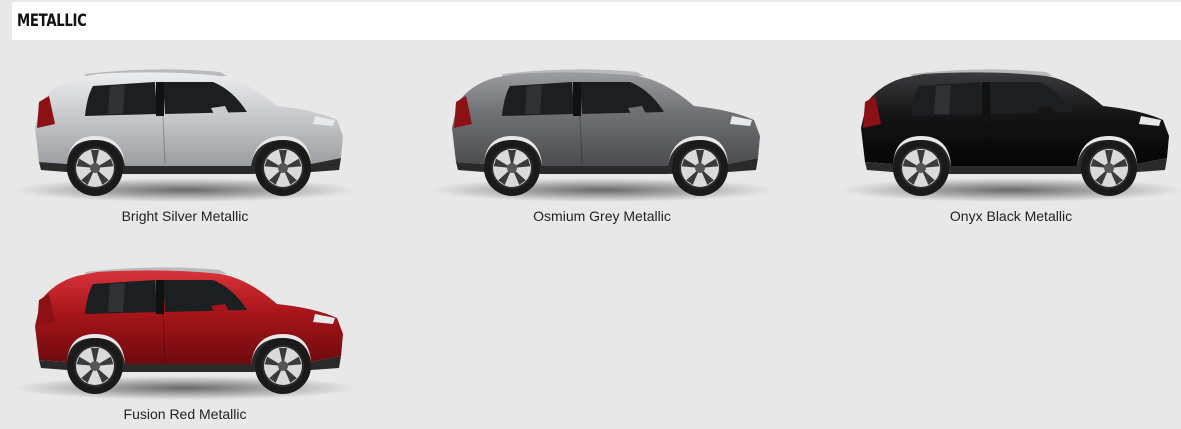 The width and height of the screenshot is (1181, 429). I want to click on section-title: METALLIC, so click(52, 21).